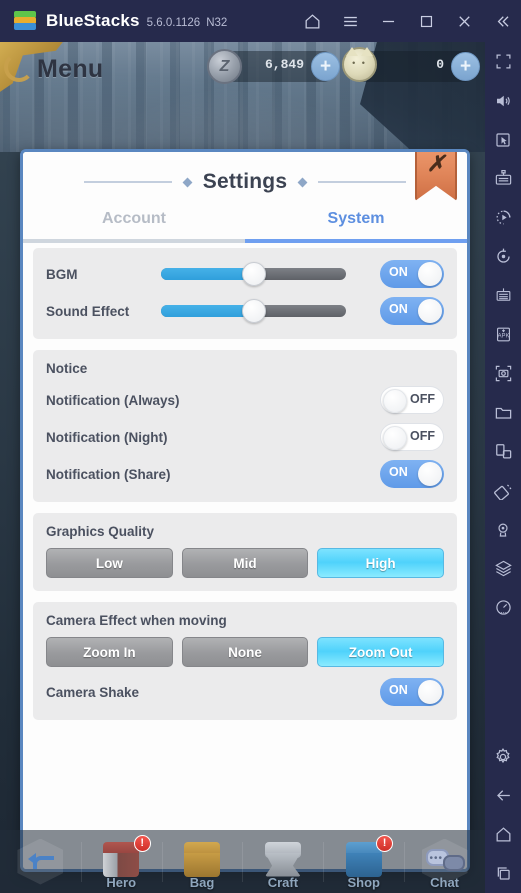  I want to click on cursor-pointer-icon, so click(503, 139).